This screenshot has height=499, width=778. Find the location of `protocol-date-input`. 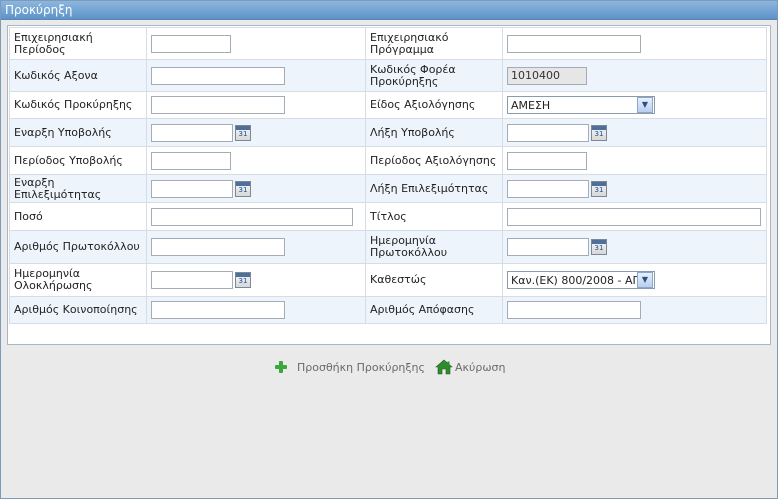

protocol-date-input is located at coordinates (548, 247).